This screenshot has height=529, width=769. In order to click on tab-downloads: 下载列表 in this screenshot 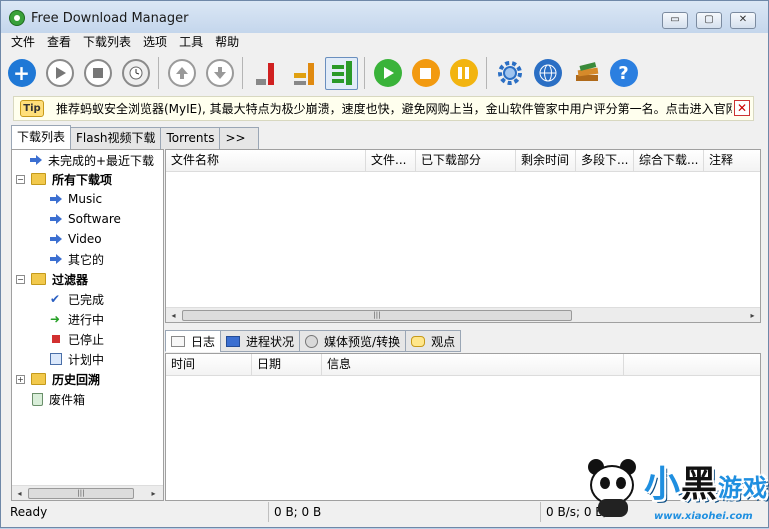, I will do `click(41, 137)`.